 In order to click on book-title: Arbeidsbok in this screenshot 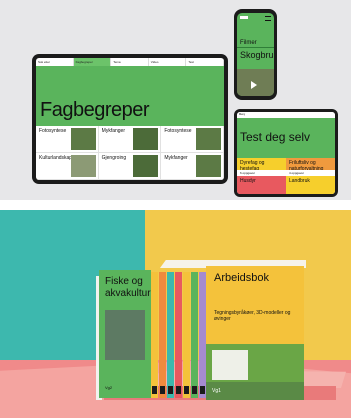, I will do `click(242, 278)`.